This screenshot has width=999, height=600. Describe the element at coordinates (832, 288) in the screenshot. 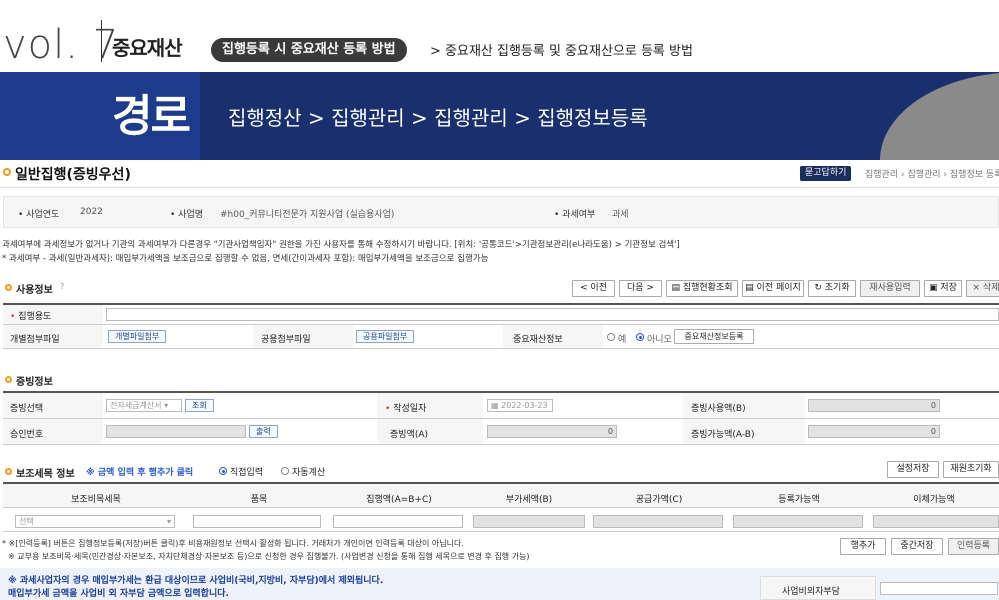

I see `reset-button: ↻ 초기화` at that location.